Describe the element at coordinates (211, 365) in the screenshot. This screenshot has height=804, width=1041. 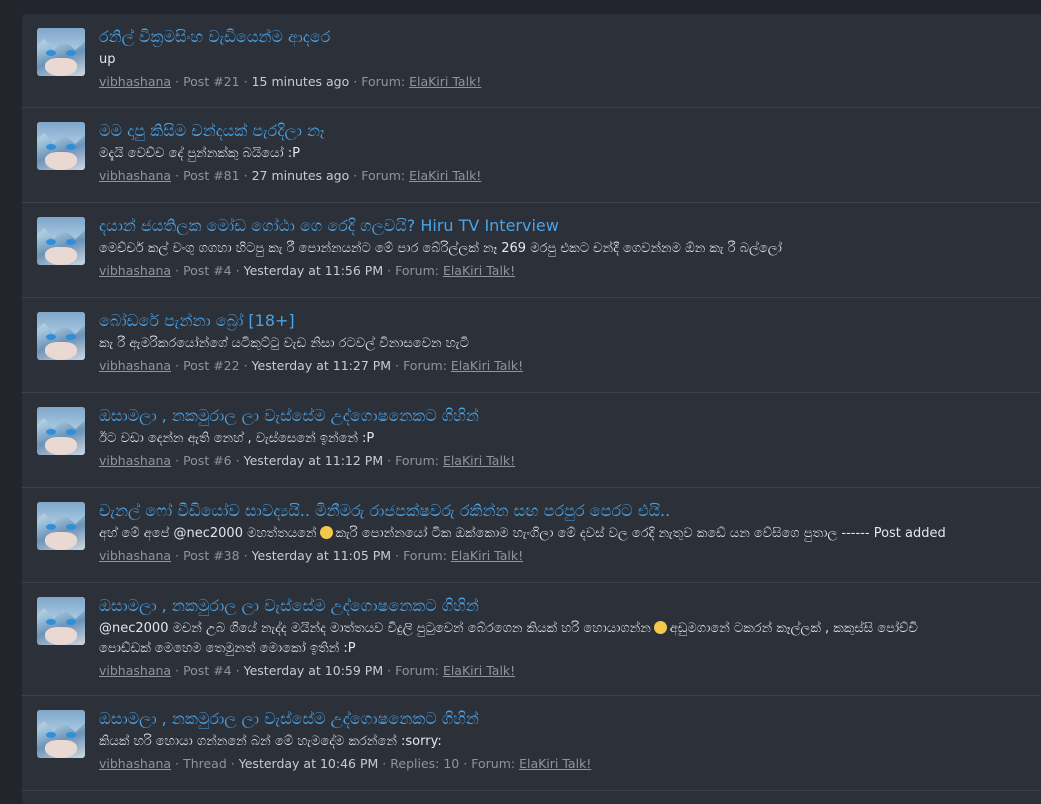
I see `post-number: Post #22` at that location.